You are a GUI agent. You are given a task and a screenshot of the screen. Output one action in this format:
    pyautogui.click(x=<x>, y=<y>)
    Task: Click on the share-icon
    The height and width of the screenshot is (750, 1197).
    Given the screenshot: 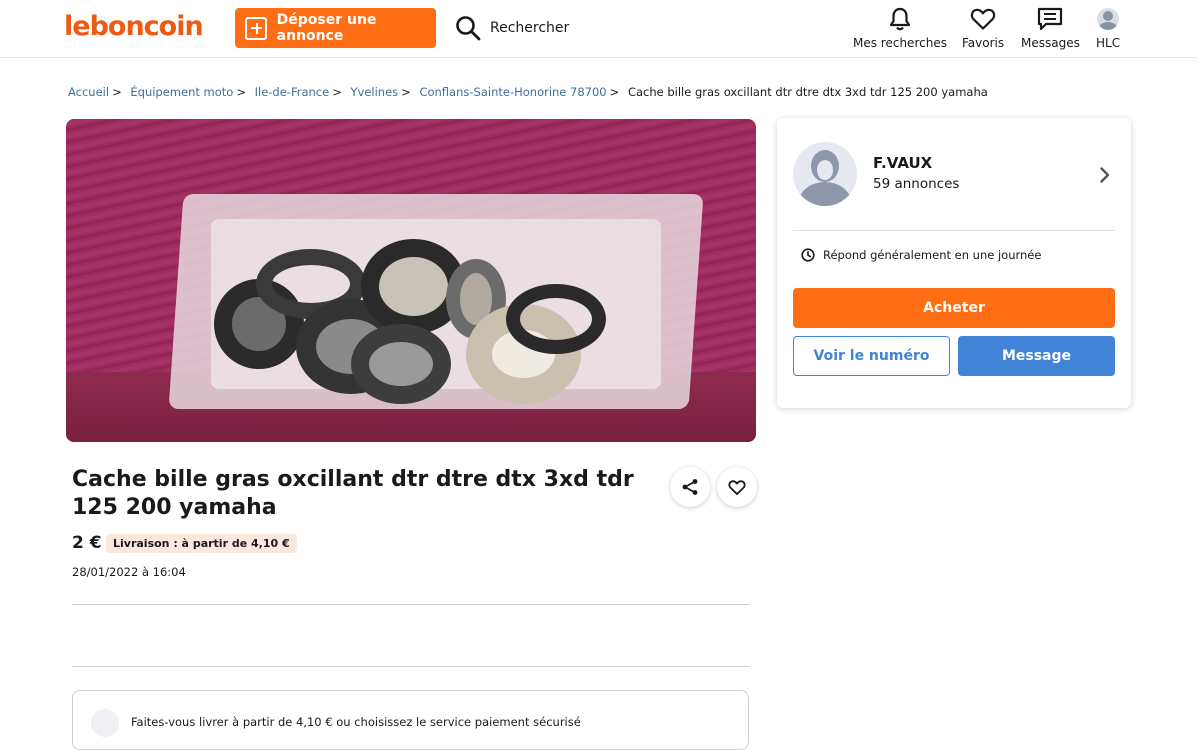 What is the action you would take?
    pyautogui.click(x=690, y=487)
    